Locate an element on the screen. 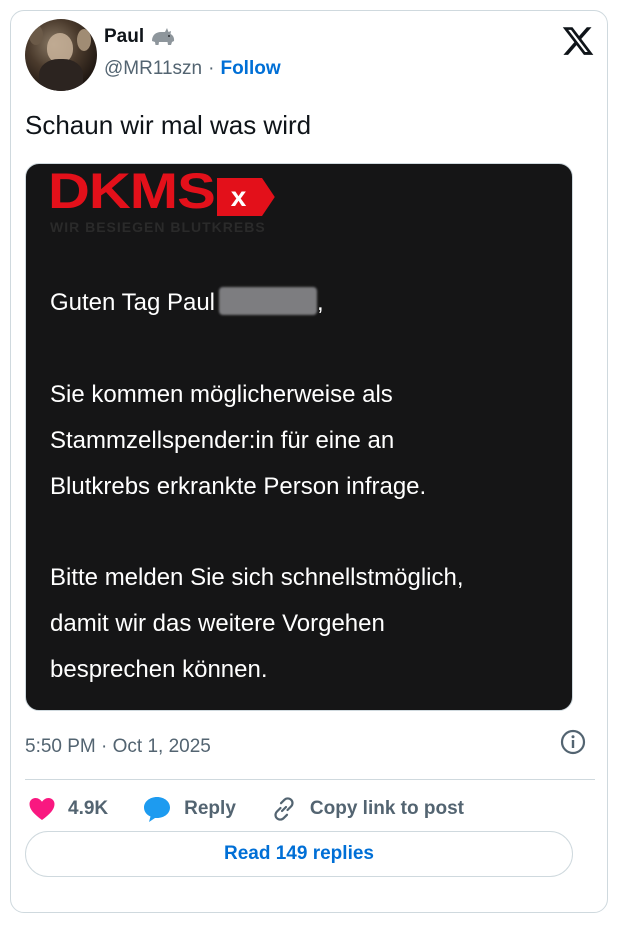  author-handle-row: @MR11szn · Follow is located at coordinates (192, 69).